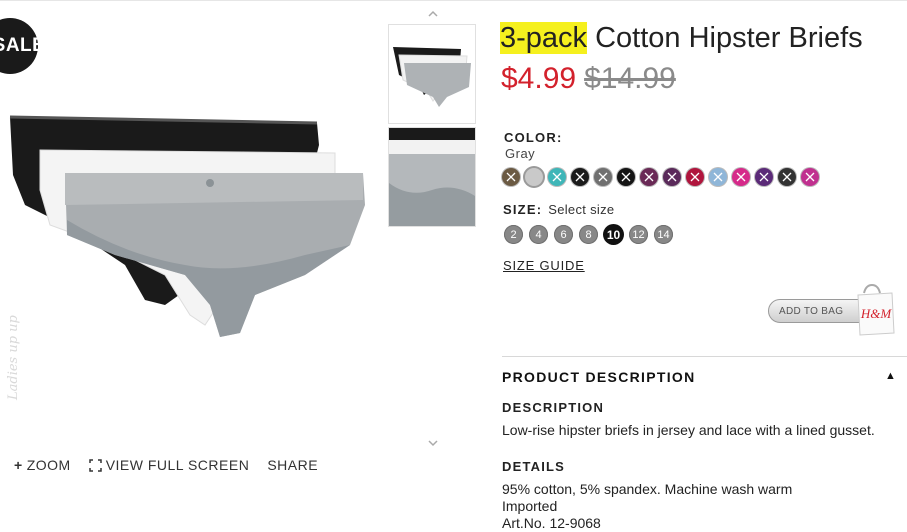 This screenshot has height=532, width=907. What do you see at coordinates (764, 177) in the screenshot?
I see `color-swatch-violet` at bounding box center [764, 177].